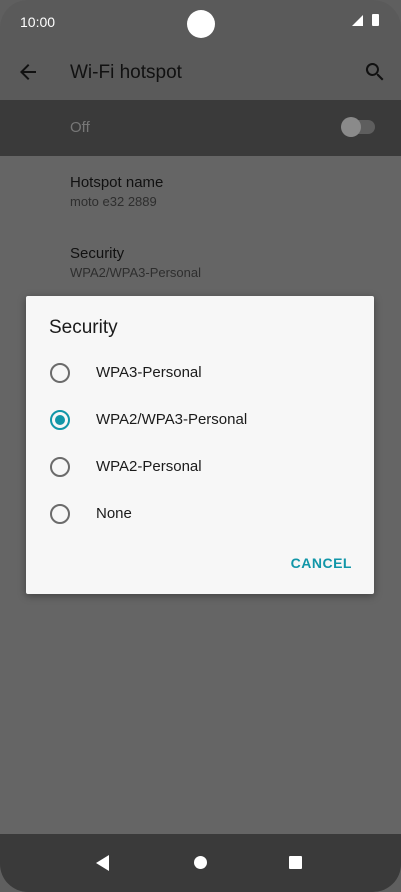 The image size is (401, 892). Describe the element at coordinates (149, 466) in the screenshot. I see `option-label: WPA2-Personal` at that location.